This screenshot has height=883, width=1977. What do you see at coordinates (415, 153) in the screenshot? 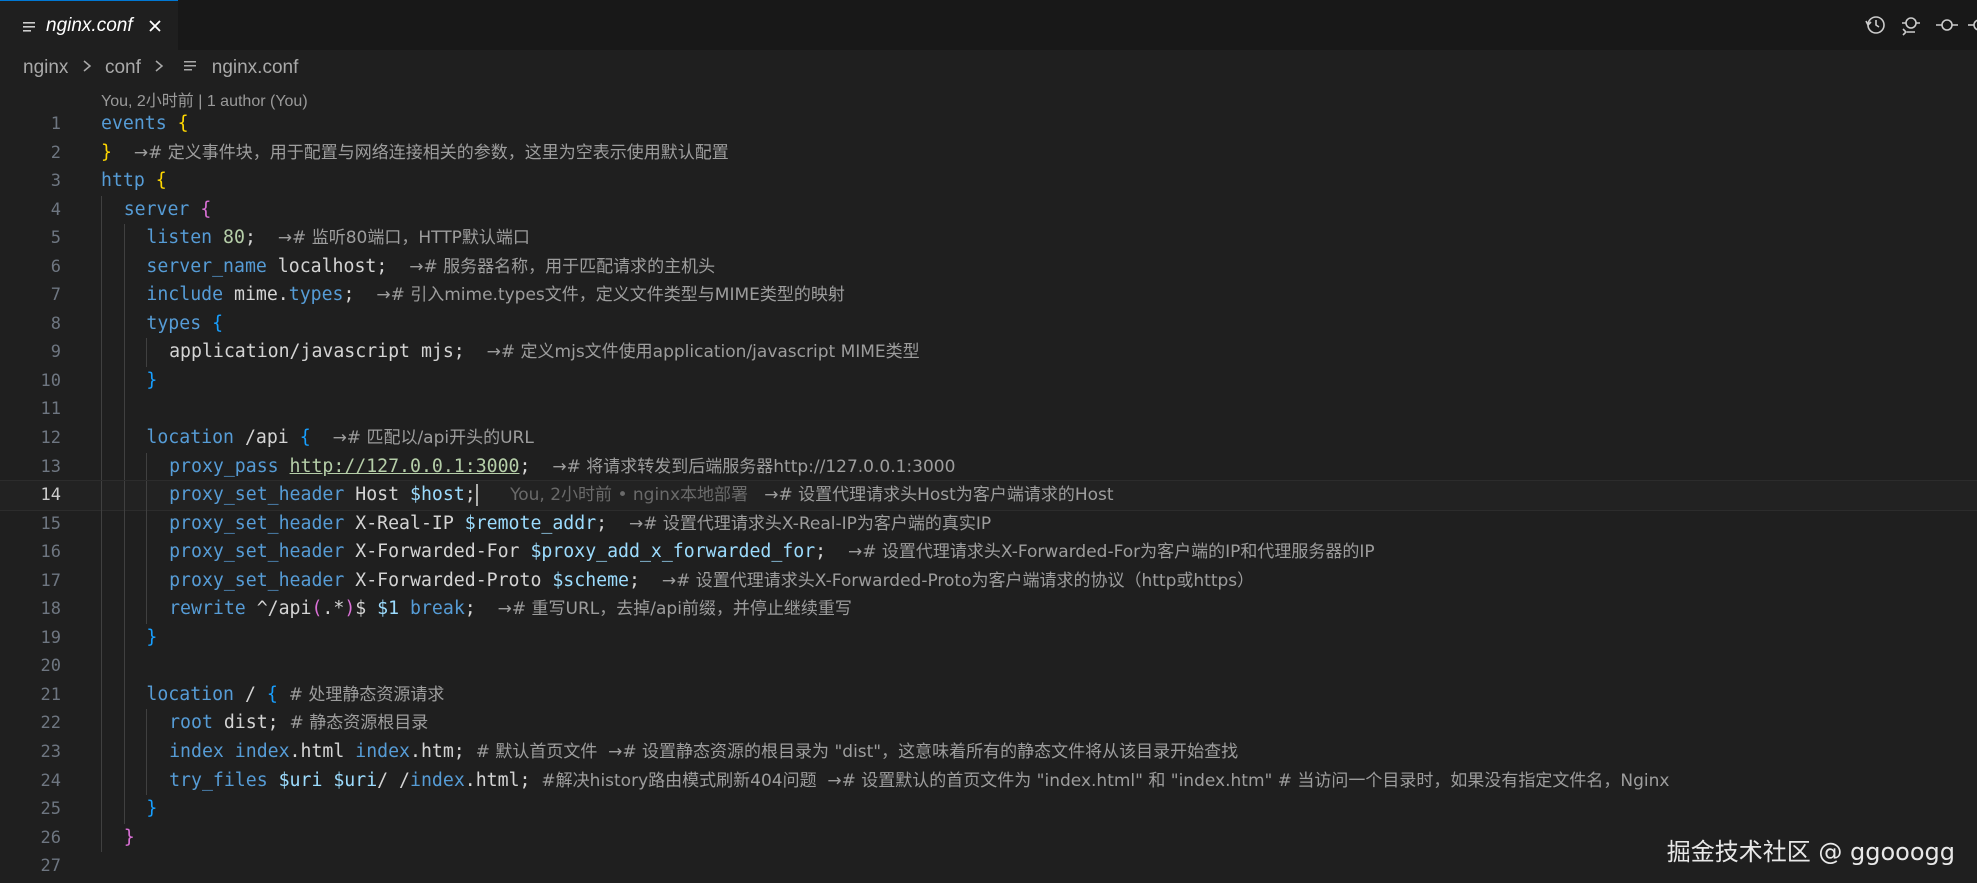
I see `code-text: } →# 定义事件块，用于配置与网络连接相关的参数，这里为空表示使用默认配置` at bounding box center [415, 153].